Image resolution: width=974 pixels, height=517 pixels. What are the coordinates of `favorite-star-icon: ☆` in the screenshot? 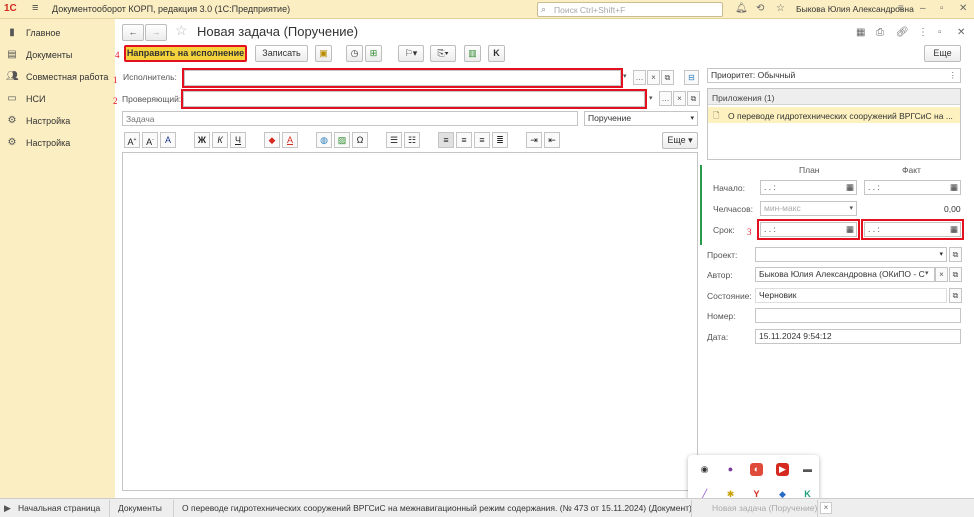 It's located at (181, 30).